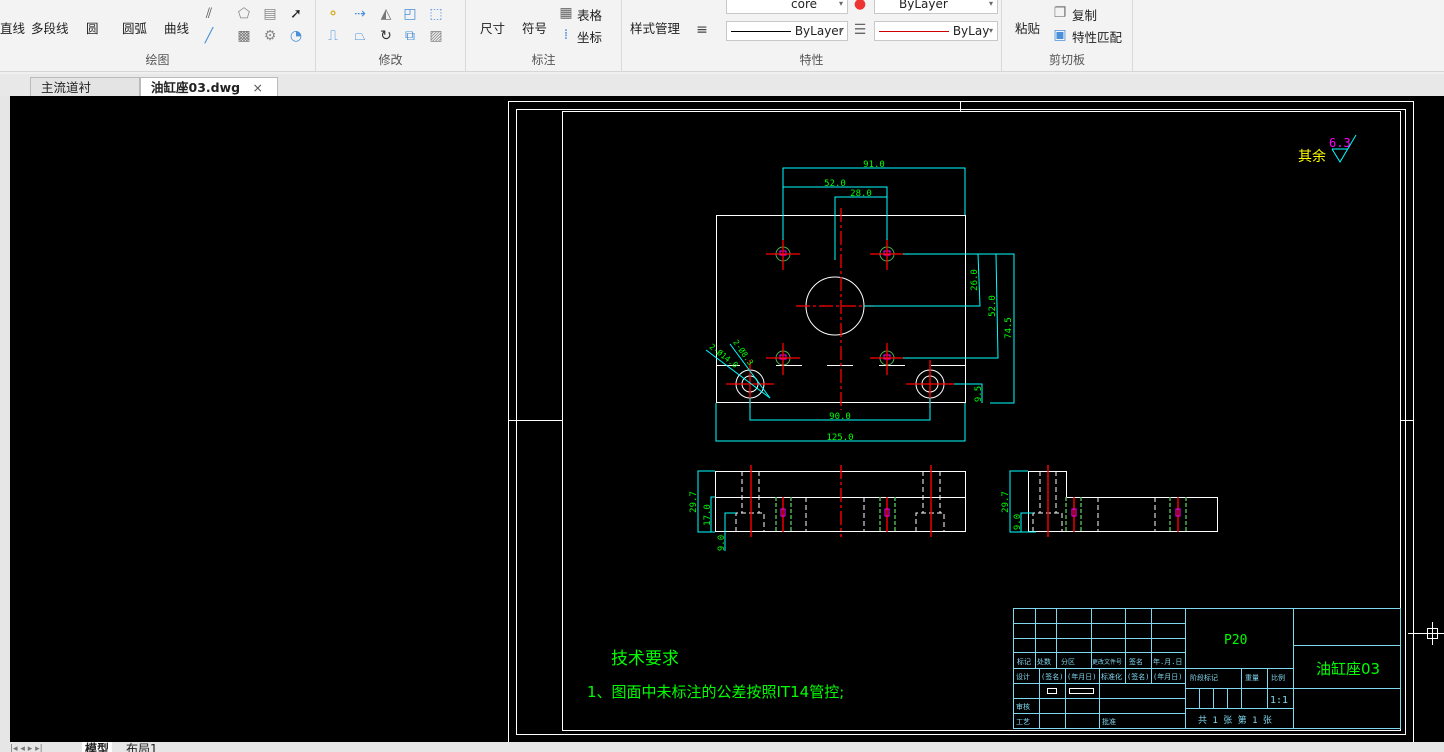  What do you see at coordinates (1084, 14) in the screenshot?
I see `copy-button: 复制` at bounding box center [1084, 14].